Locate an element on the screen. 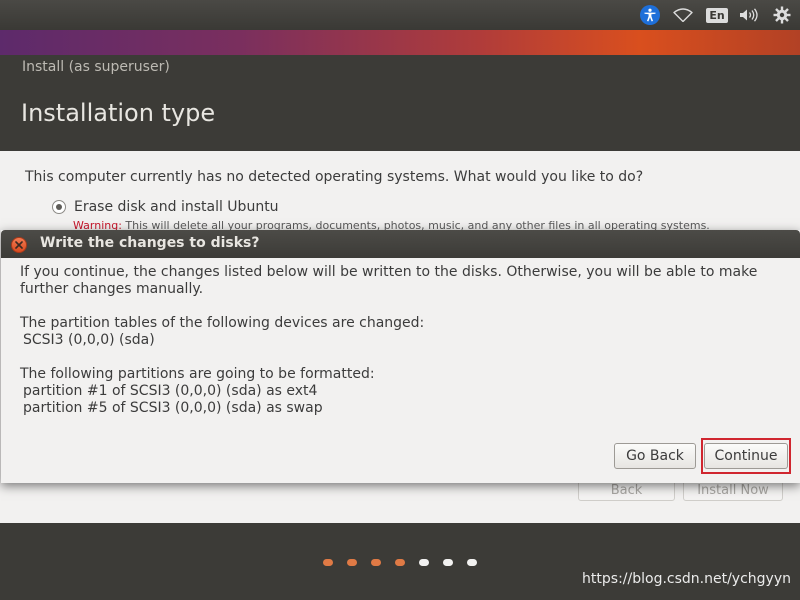 Image resolution: width=800 pixels, height=600 pixels. partition-table-device: SCSI3 (0,0,0) (sda) is located at coordinates (89, 340).